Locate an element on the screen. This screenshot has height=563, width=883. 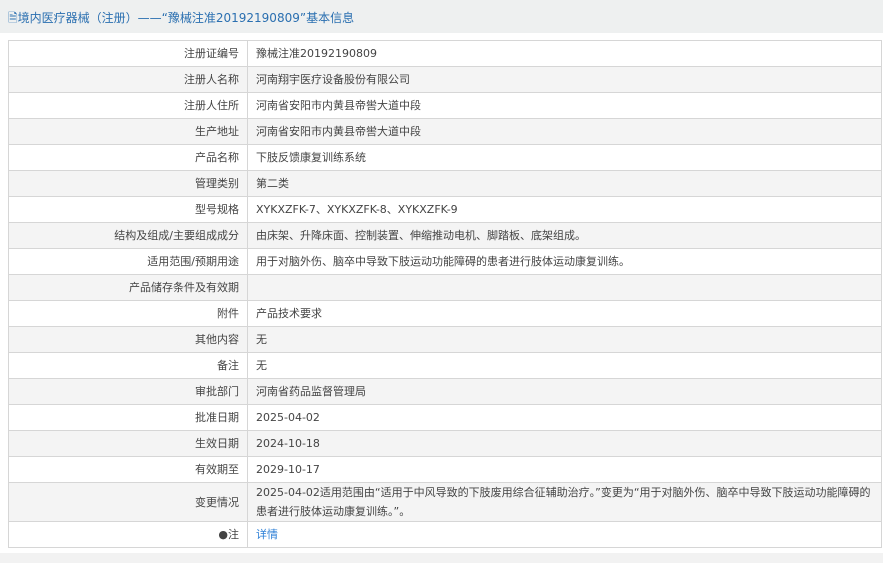
field-label: 产品名称 is located at coordinates (128, 157).